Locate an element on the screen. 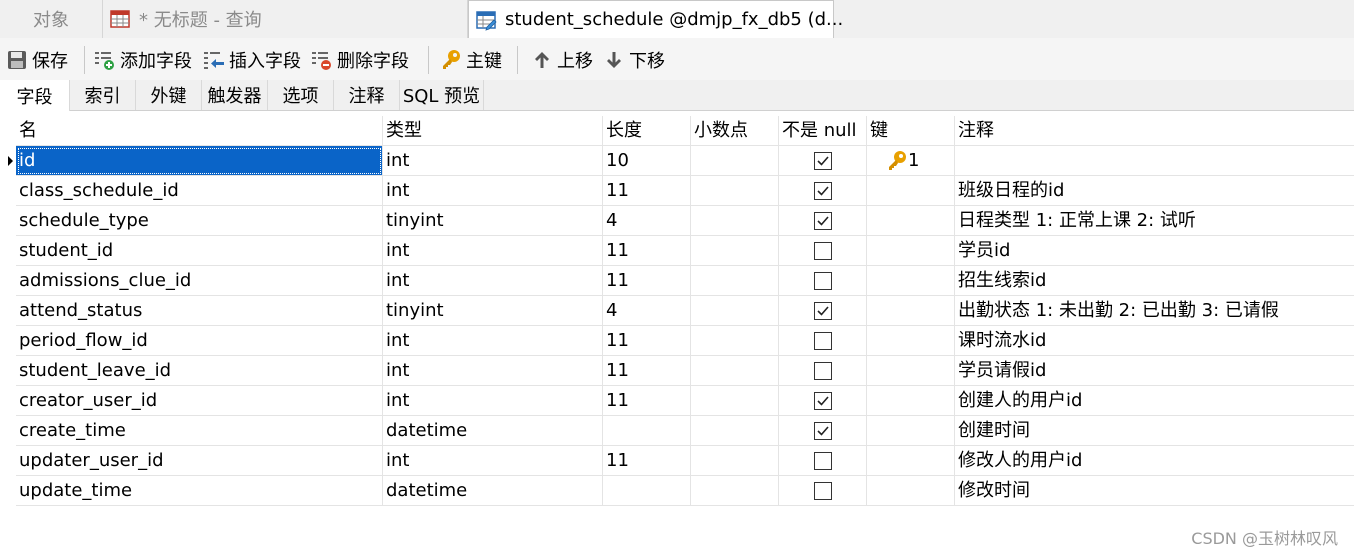 The height and width of the screenshot is (557, 1354). table-row: update_time datetime 修改时间 is located at coordinates (677, 491).